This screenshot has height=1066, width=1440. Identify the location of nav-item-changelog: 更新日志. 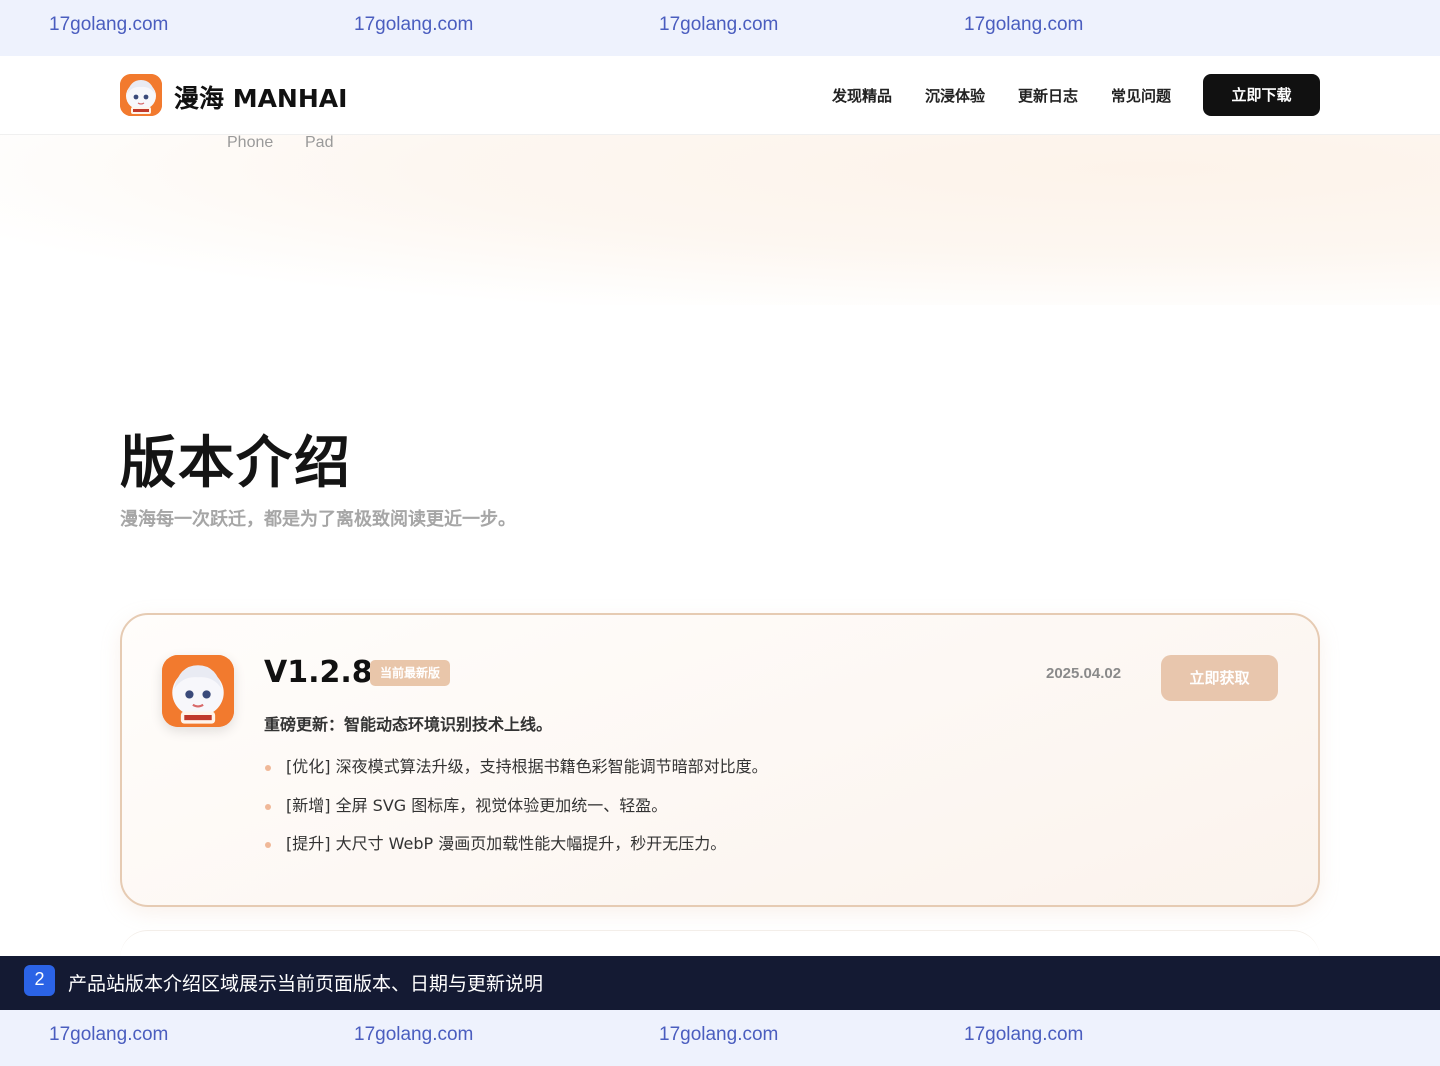
(1048, 95).